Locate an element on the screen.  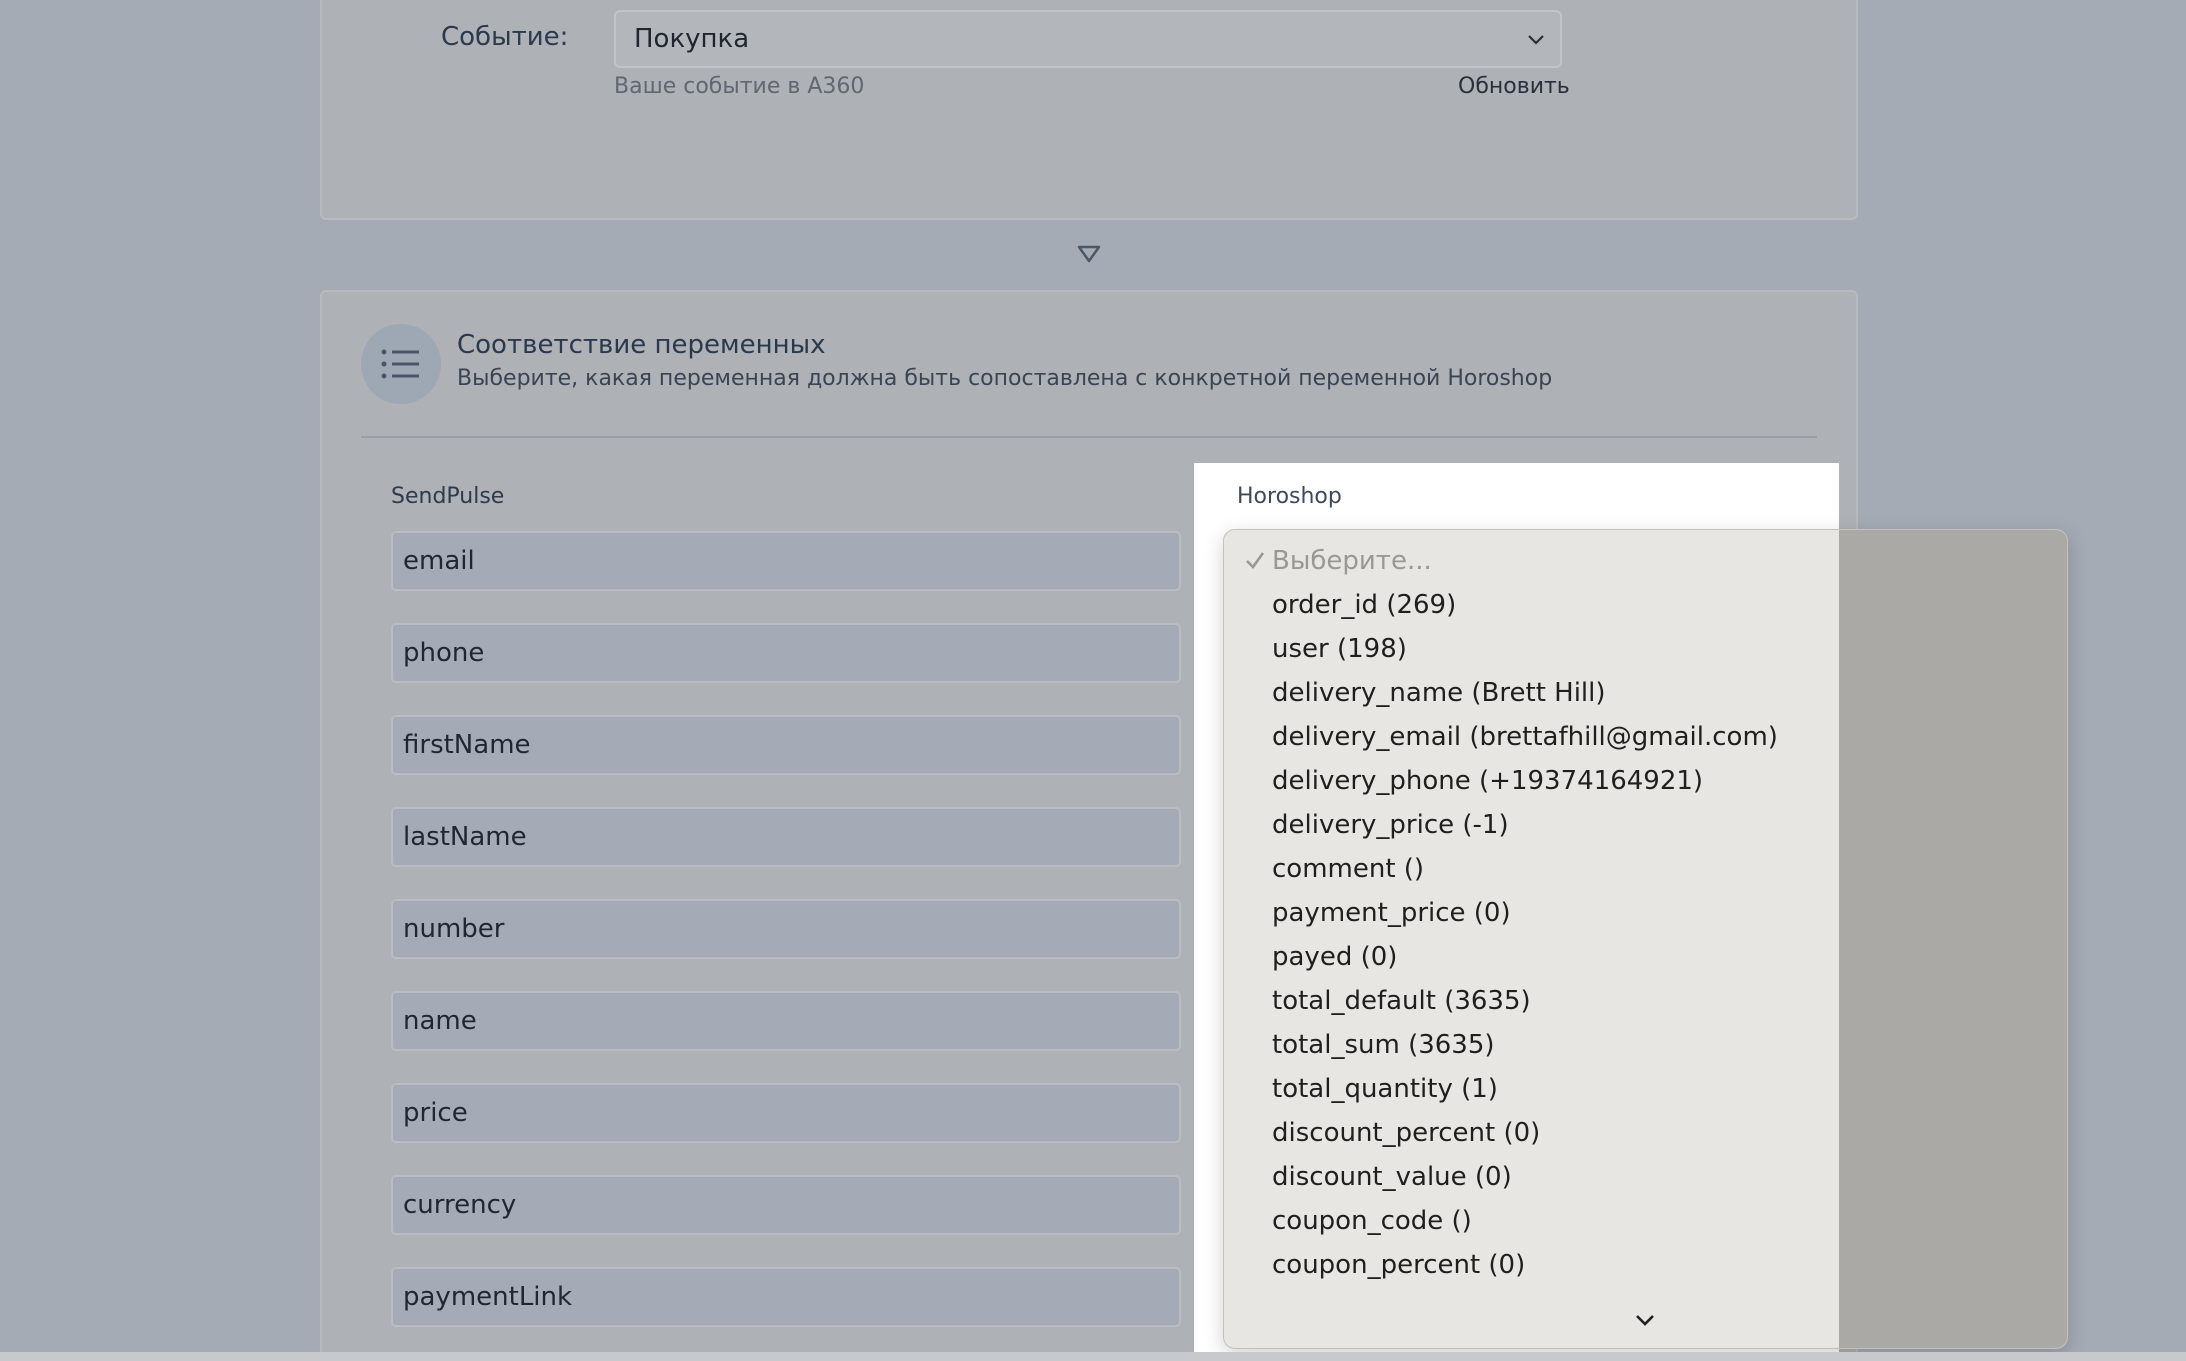
dropdown-option: coupon_code () is located at coordinates (1372, 1221).